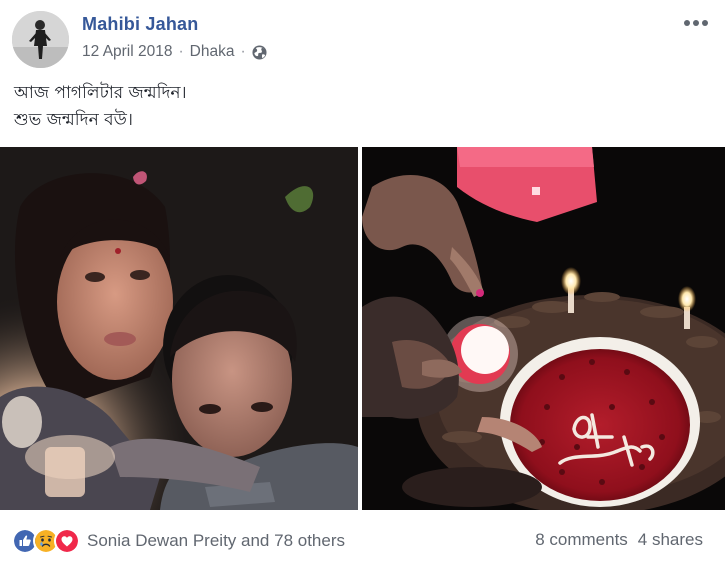 This screenshot has width=725, height=570. What do you see at coordinates (67, 541) in the screenshot?
I see `love-icon` at bounding box center [67, 541].